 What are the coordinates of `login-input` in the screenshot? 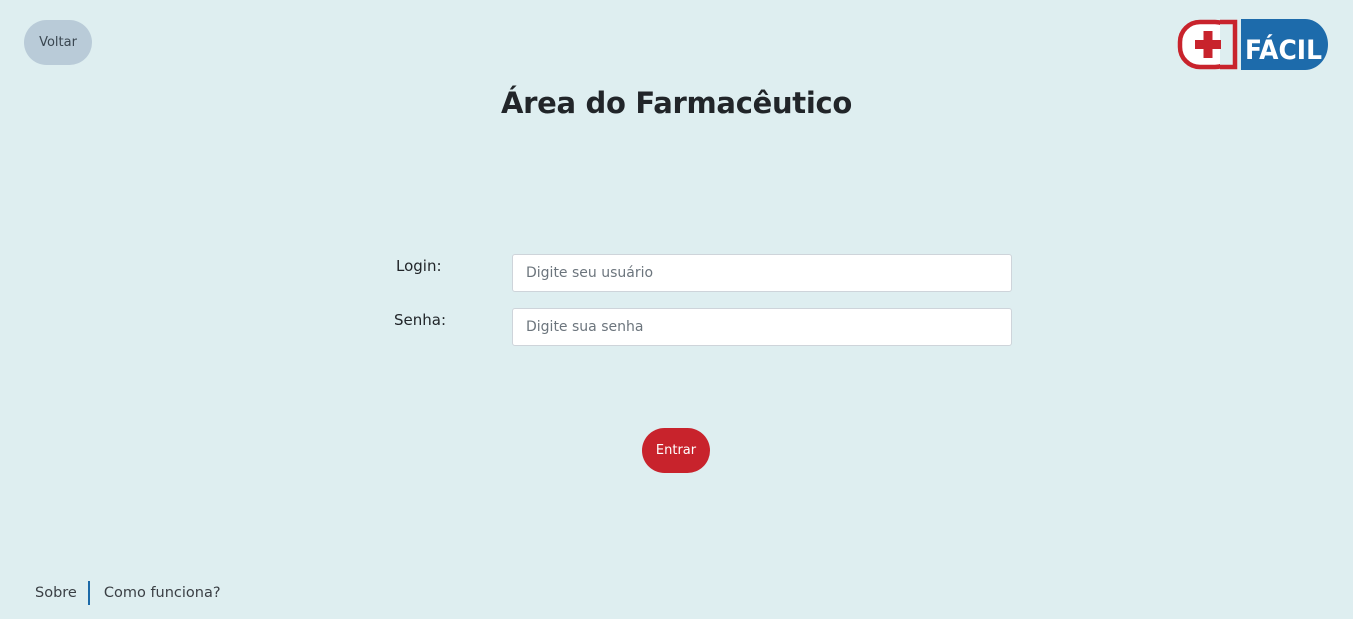 It's located at (762, 273).